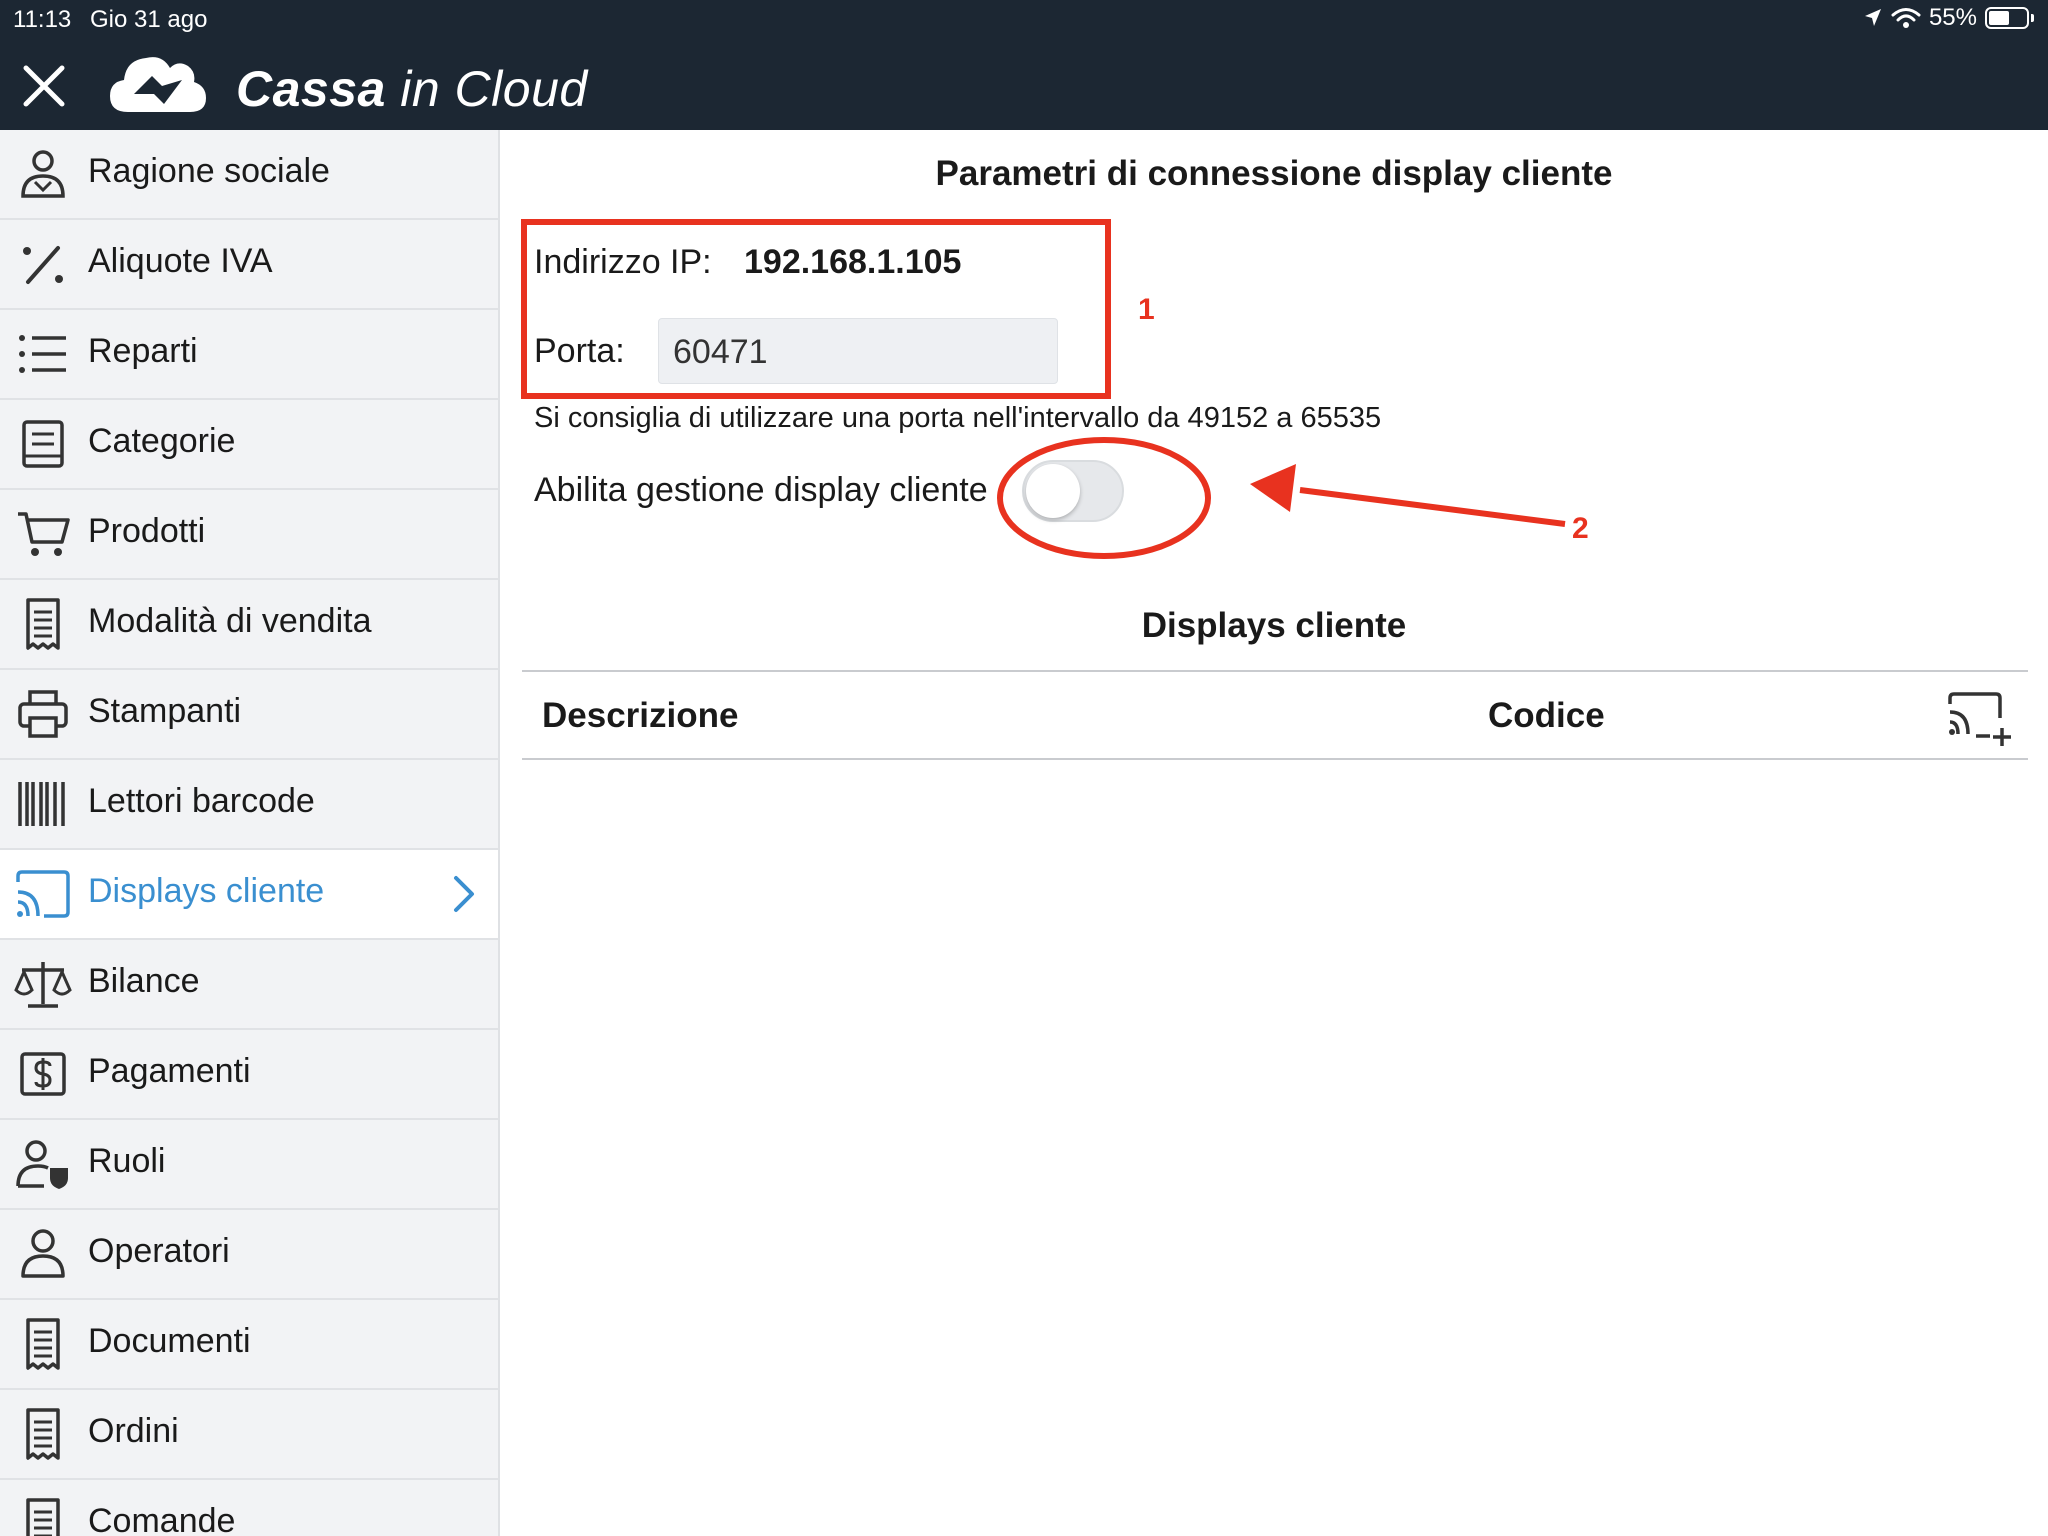 This screenshot has height=1536, width=2048. What do you see at coordinates (1024, 20) in the screenshot?
I see `status-bar: 11:13 Gio 31 ago 55%` at bounding box center [1024, 20].